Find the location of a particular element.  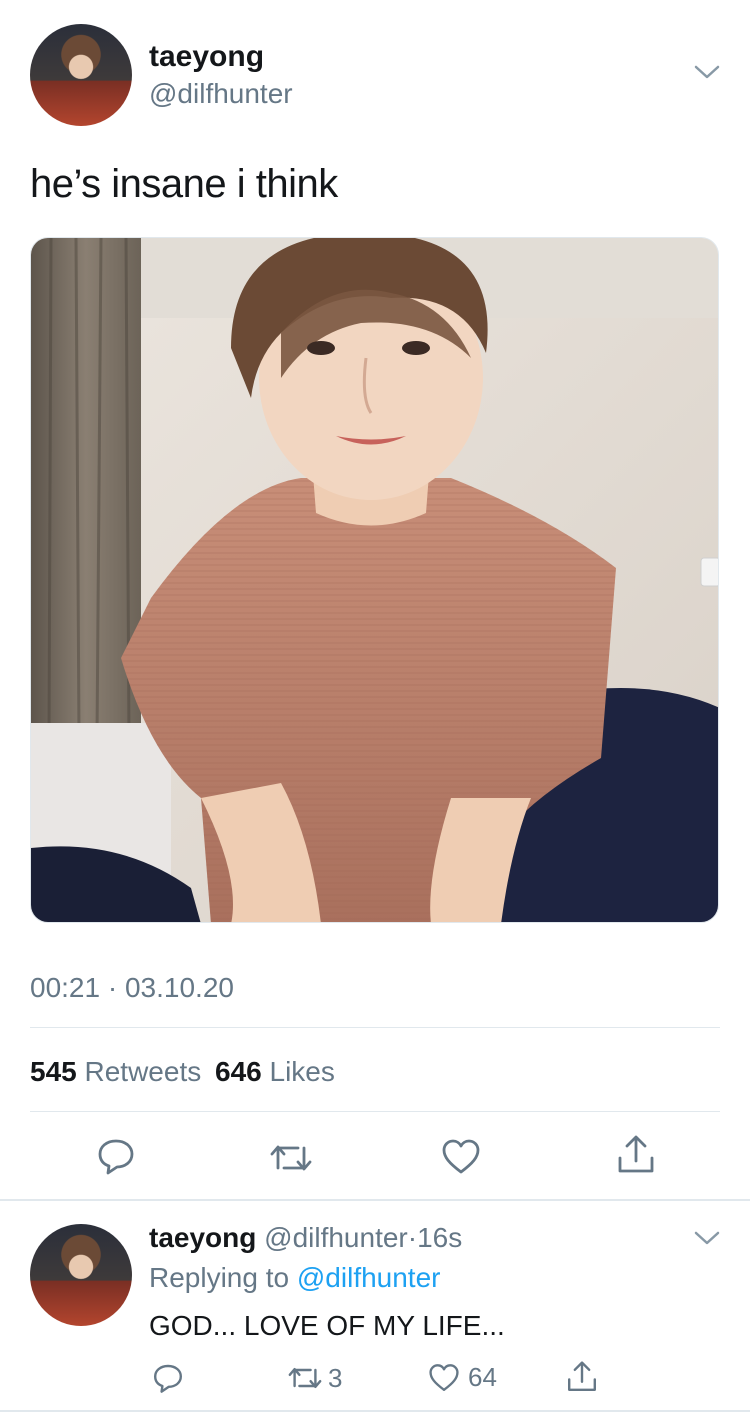

reply-chevron-down-icon is located at coordinates (707, 1238).